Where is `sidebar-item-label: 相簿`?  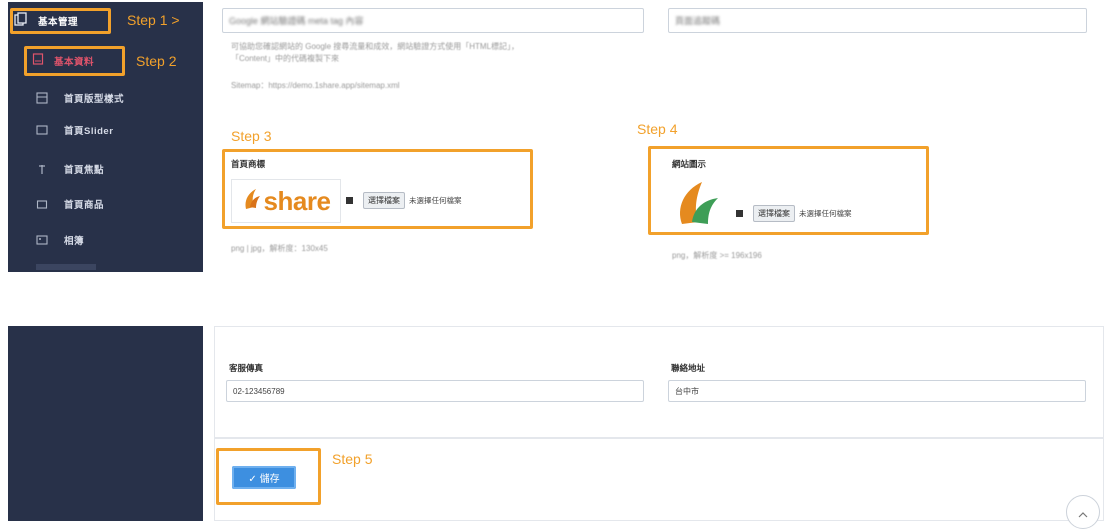 sidebar-item-label: 相簿 is located at coordinates (74, 241).